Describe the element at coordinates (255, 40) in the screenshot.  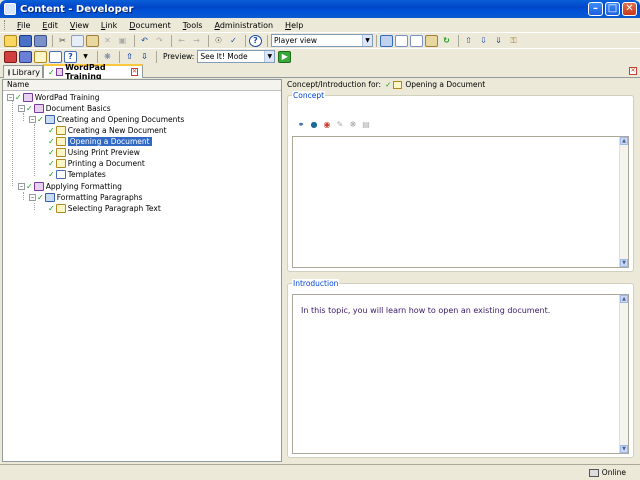
I see `help-icon: ?` at that location.